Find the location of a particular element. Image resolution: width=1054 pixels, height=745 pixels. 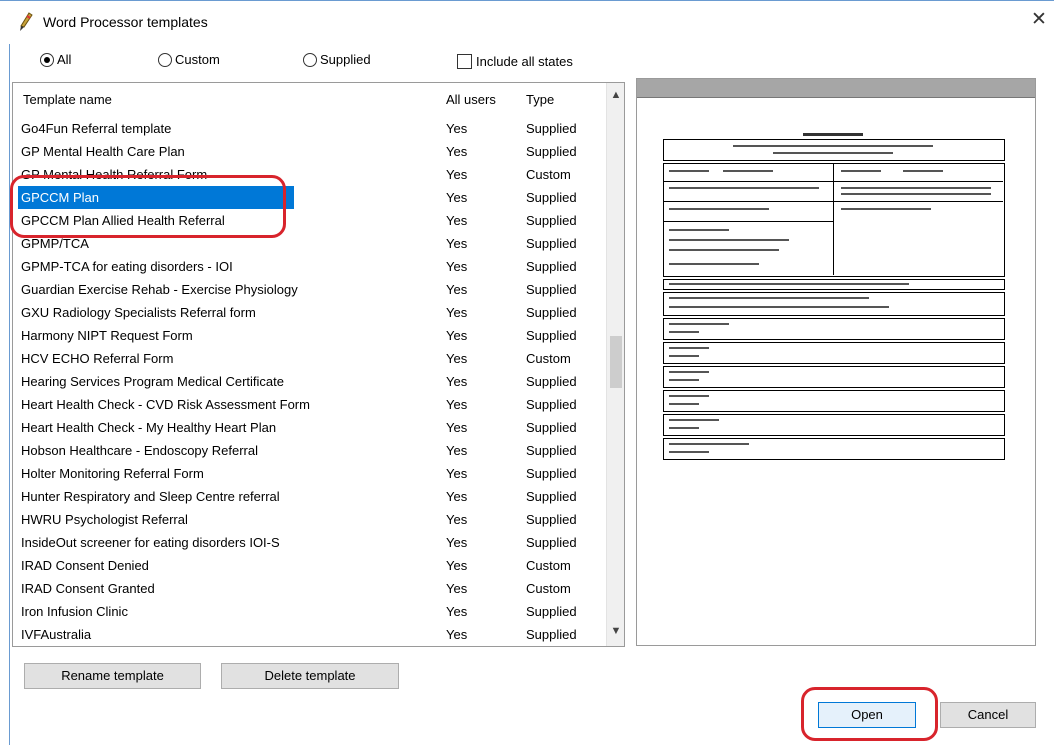

window-title: Word Processor templates is located at coordinates (125, 22).